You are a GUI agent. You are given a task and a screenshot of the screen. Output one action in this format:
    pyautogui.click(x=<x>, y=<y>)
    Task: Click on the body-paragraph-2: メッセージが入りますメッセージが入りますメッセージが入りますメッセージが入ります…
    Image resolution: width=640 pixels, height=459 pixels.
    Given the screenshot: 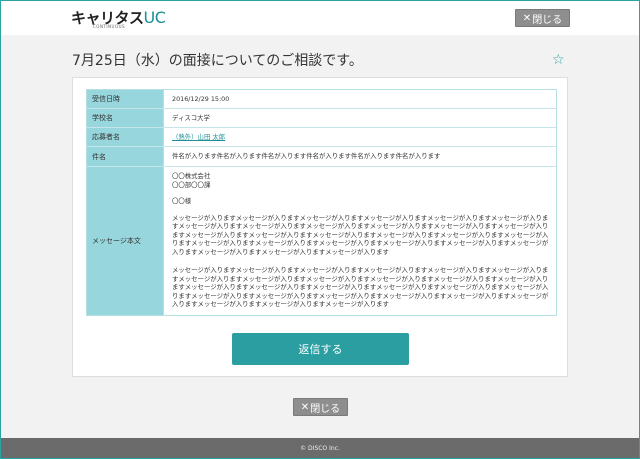 What is the action you would take?
    pyautogui.click(x=360, y=287)
    